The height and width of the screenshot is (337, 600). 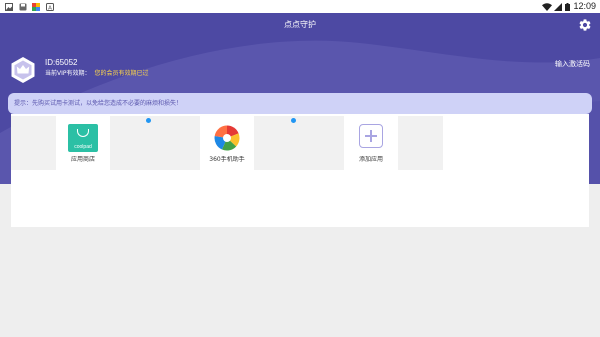 What do you see at coordinates (371, 136) in the screenshot?
I see `add-app-icon` at bounding box center [371, 136].